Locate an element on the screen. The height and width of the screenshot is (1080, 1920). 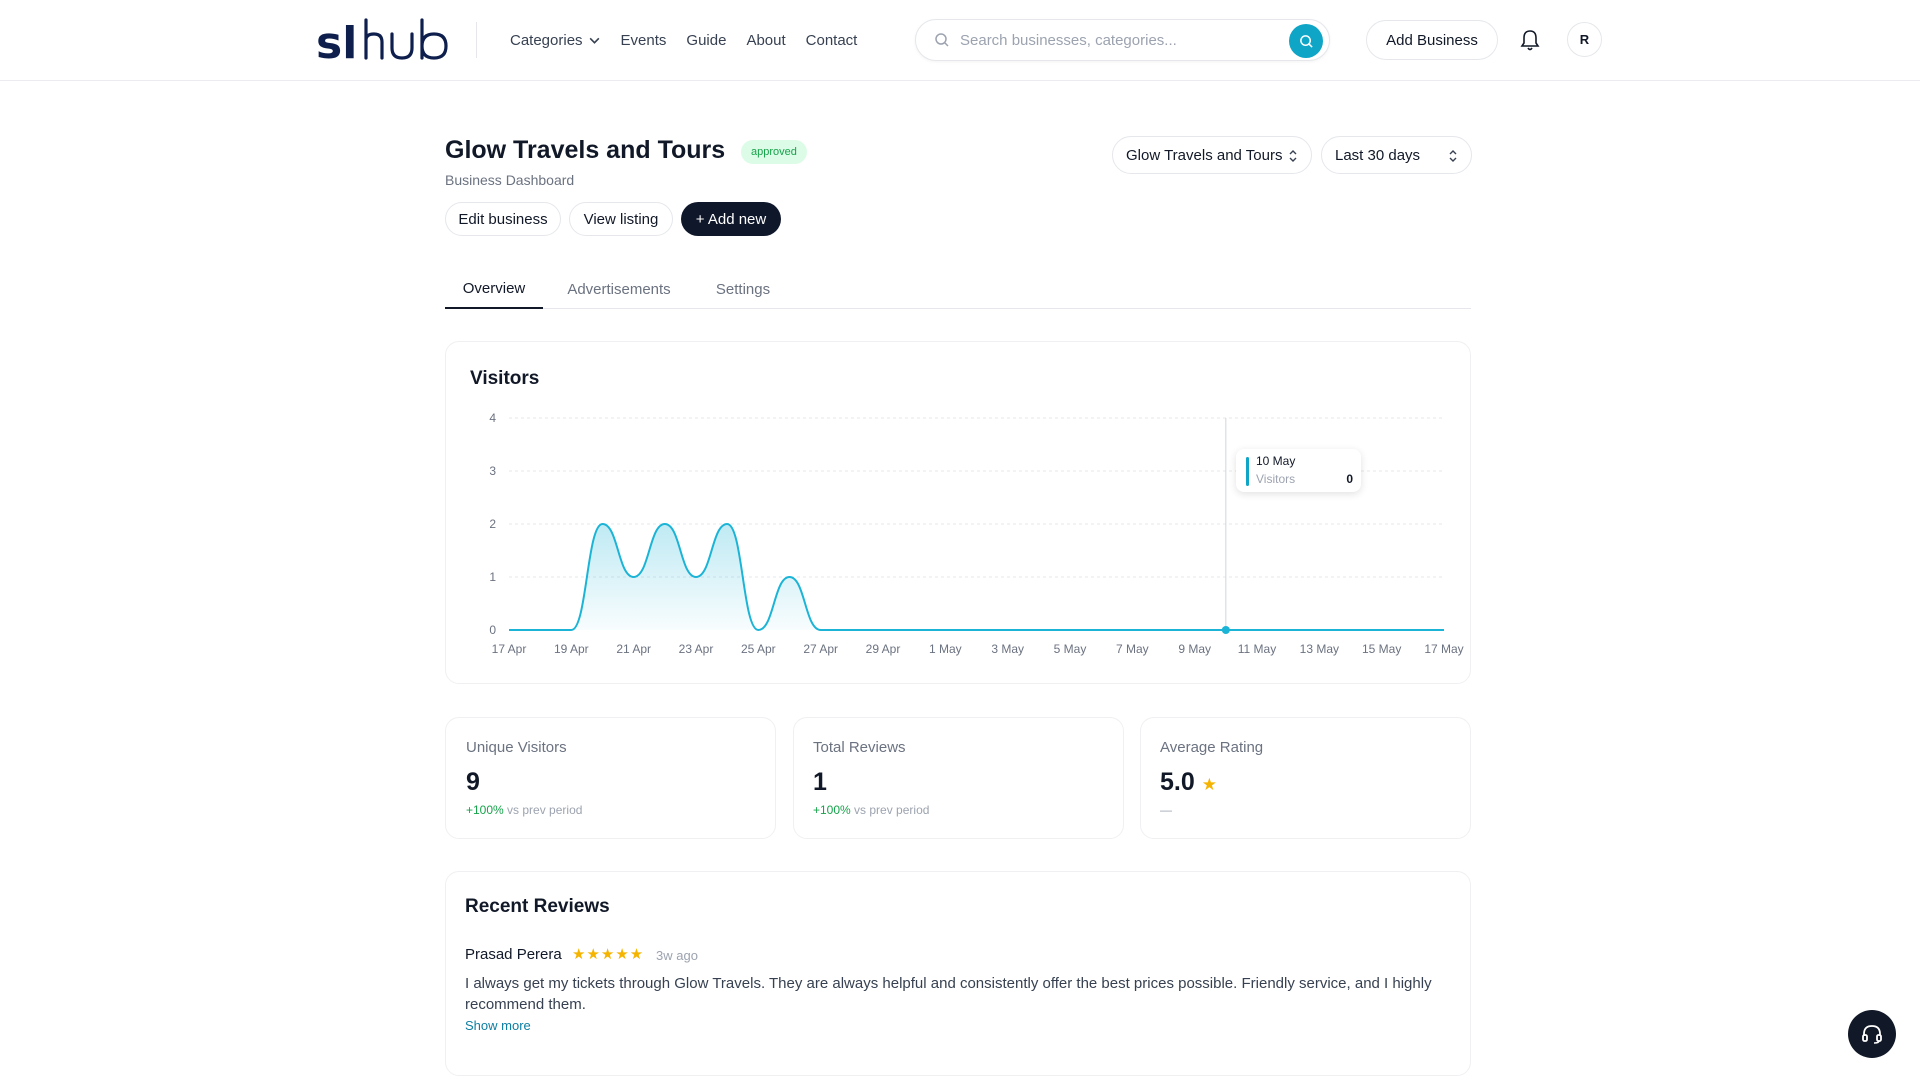
stat-label: Total Reviews is located at coordinates (859, 747).